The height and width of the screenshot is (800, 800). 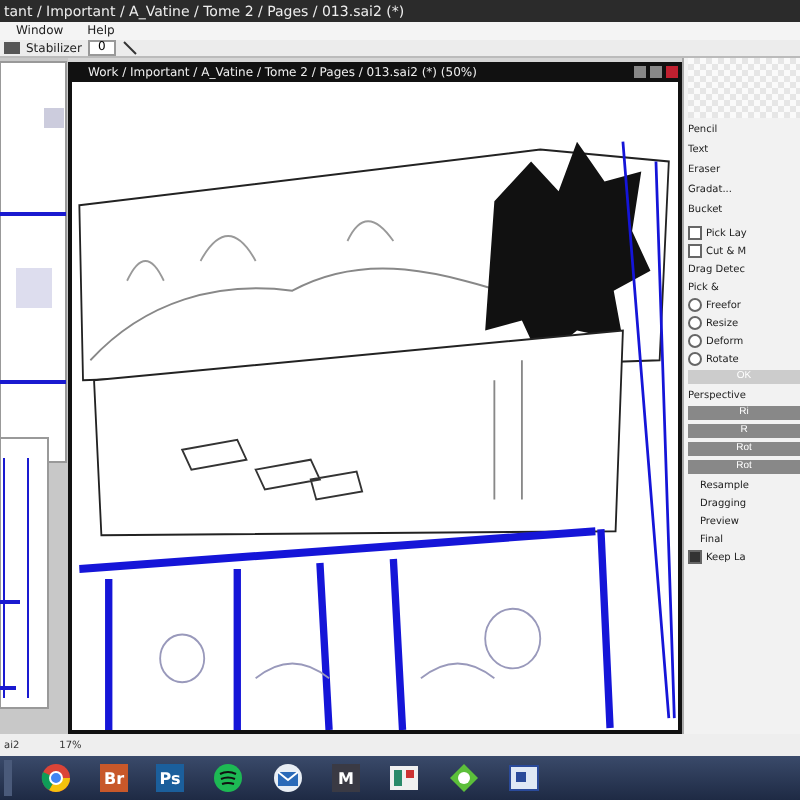 I want to click on app-icon: Br, so click(x=114, y=778).